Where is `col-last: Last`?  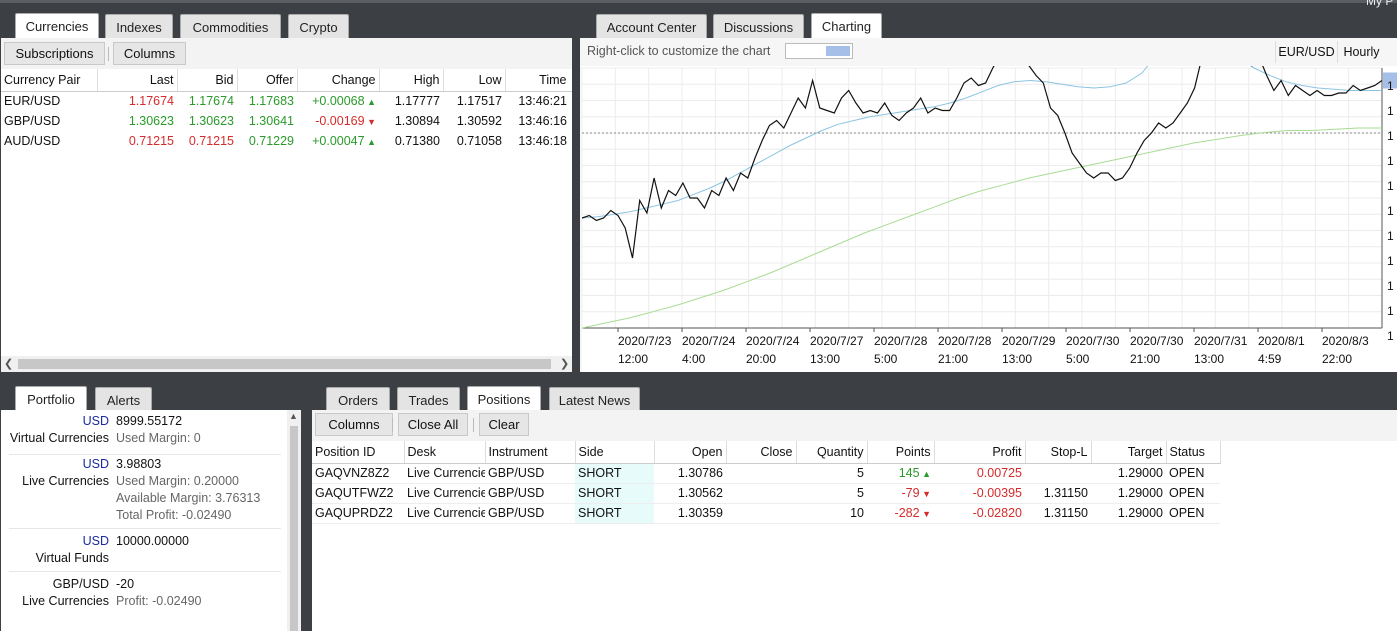
col-last: Last is located at coordinates (137, 80).